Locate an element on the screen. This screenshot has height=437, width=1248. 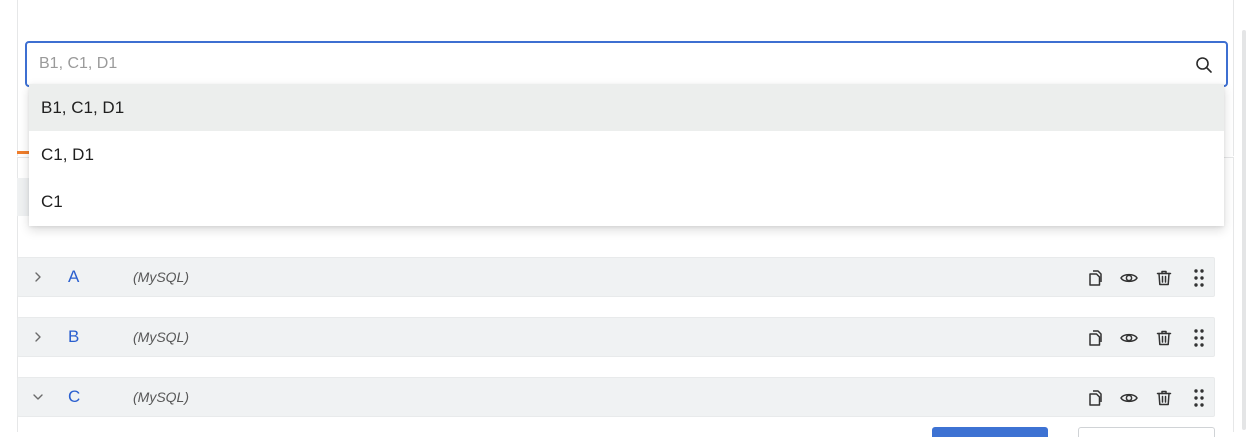
group-name: C is located at coordinates (74, 397).